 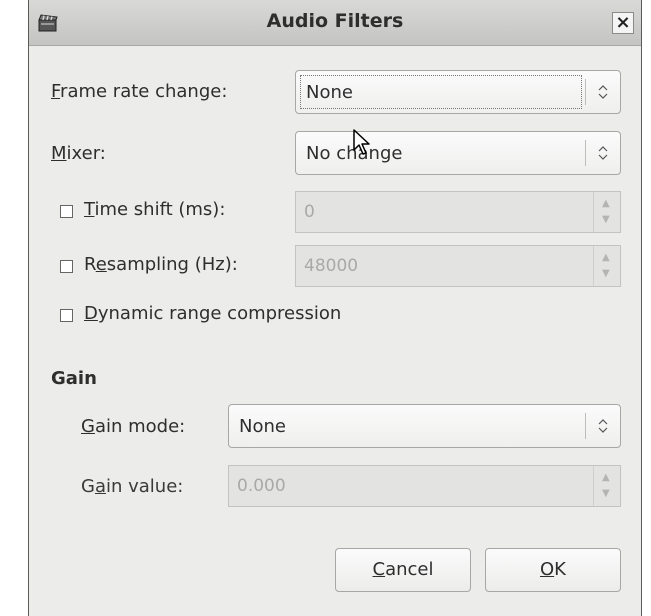 I want to click on title-bar: Audio Filters ×, so click(x=335, y=23).